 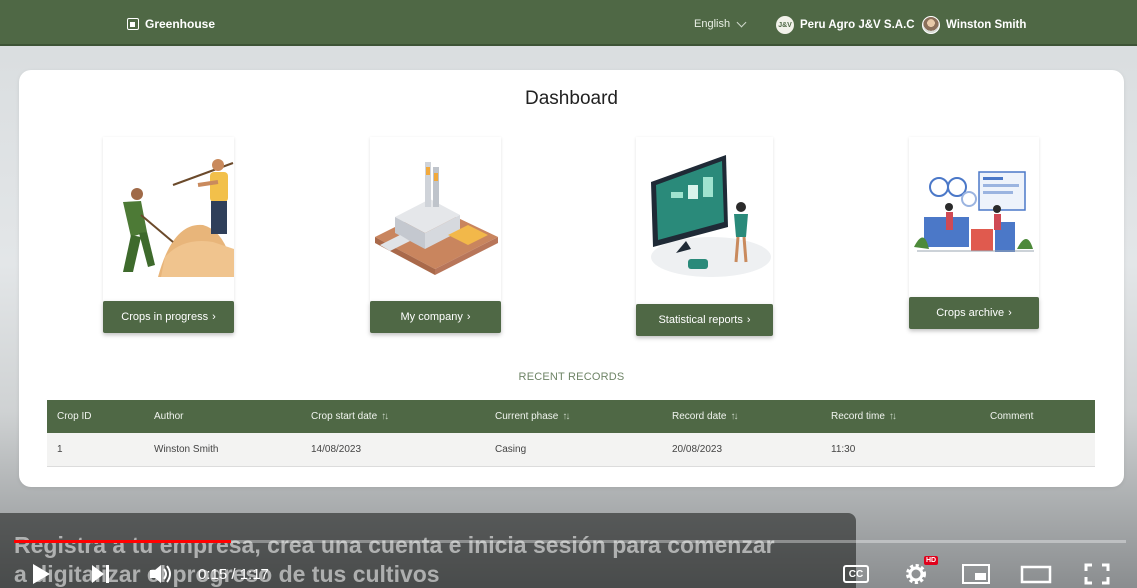 I want to click on statistical-reports-label: Statistical reports, so click(x=700, y=320).